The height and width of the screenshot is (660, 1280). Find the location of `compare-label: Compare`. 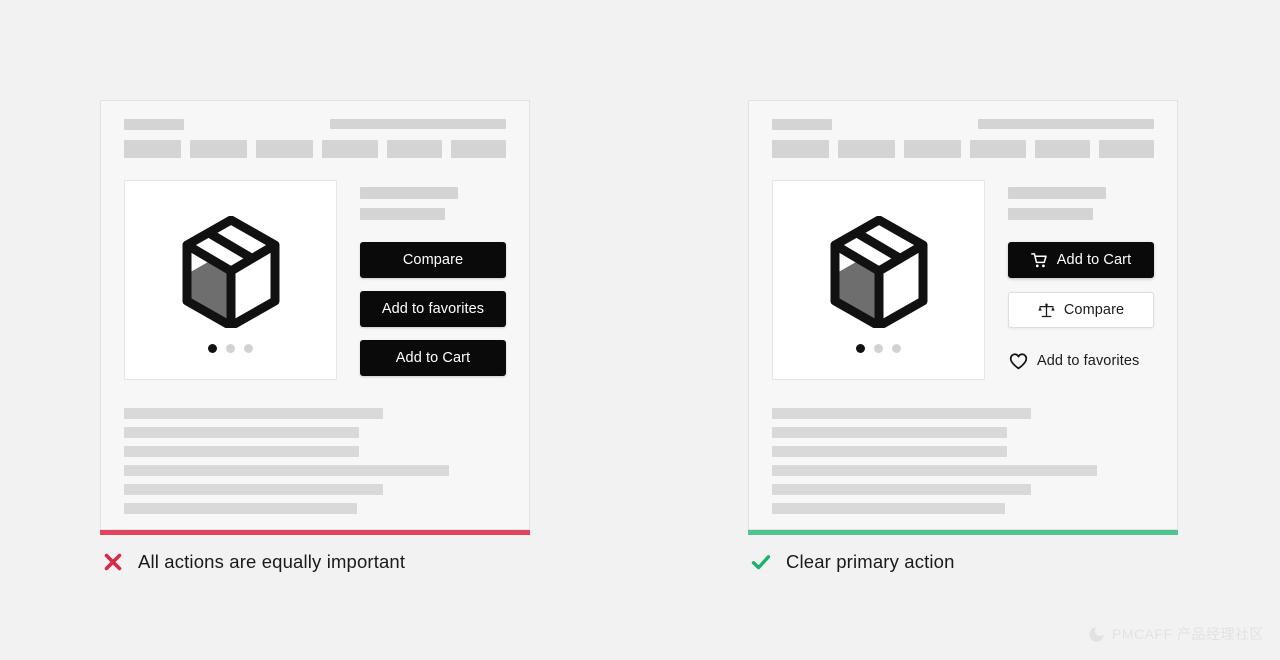

compare-label: Compare is located at coordinates (1094, 310).